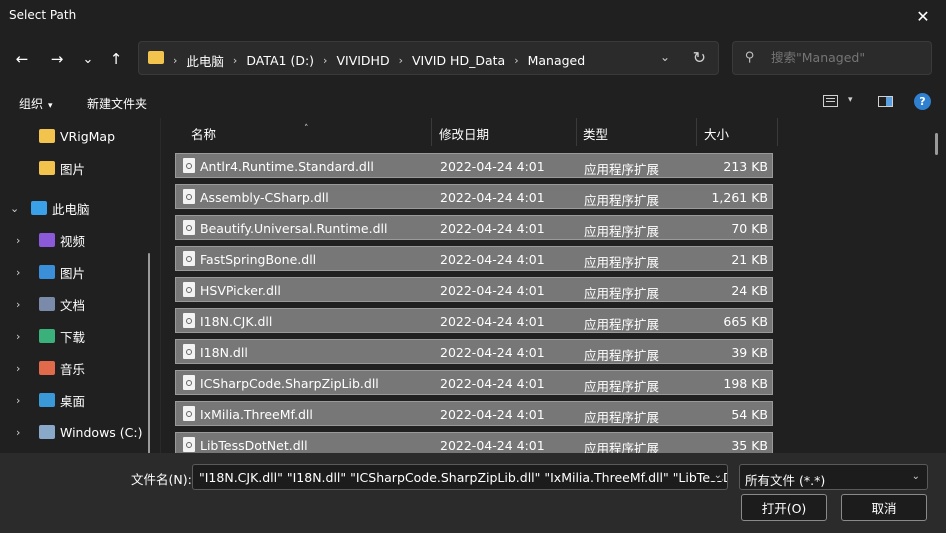 The height and width of the screenshot is (533, 946). I want to click on view-list-icon, so click(830, 101).